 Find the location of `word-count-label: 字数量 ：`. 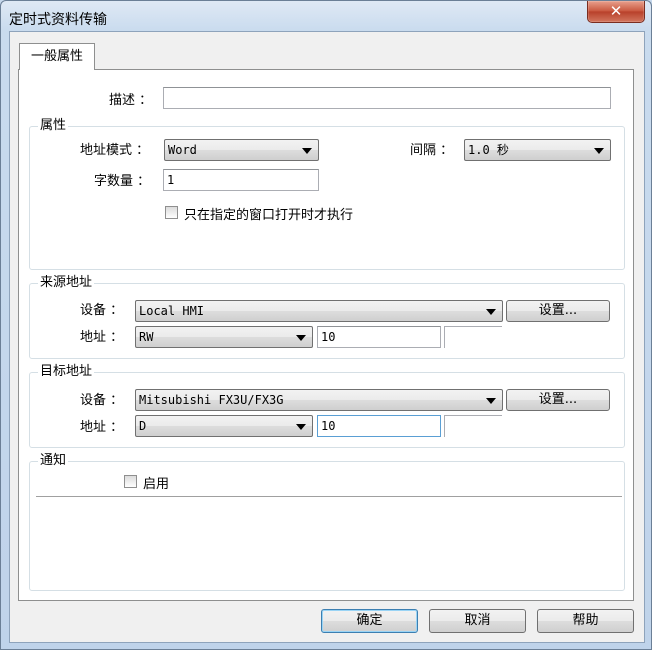

word-count-label: 字数量 ： is located at coordinates (122, 181).